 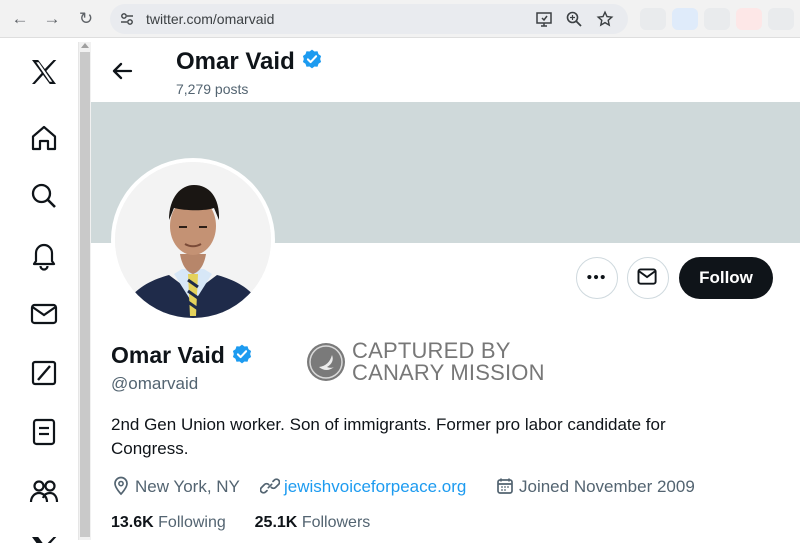 I want to click on followers-label: Followers, so click(x=336, y=522).